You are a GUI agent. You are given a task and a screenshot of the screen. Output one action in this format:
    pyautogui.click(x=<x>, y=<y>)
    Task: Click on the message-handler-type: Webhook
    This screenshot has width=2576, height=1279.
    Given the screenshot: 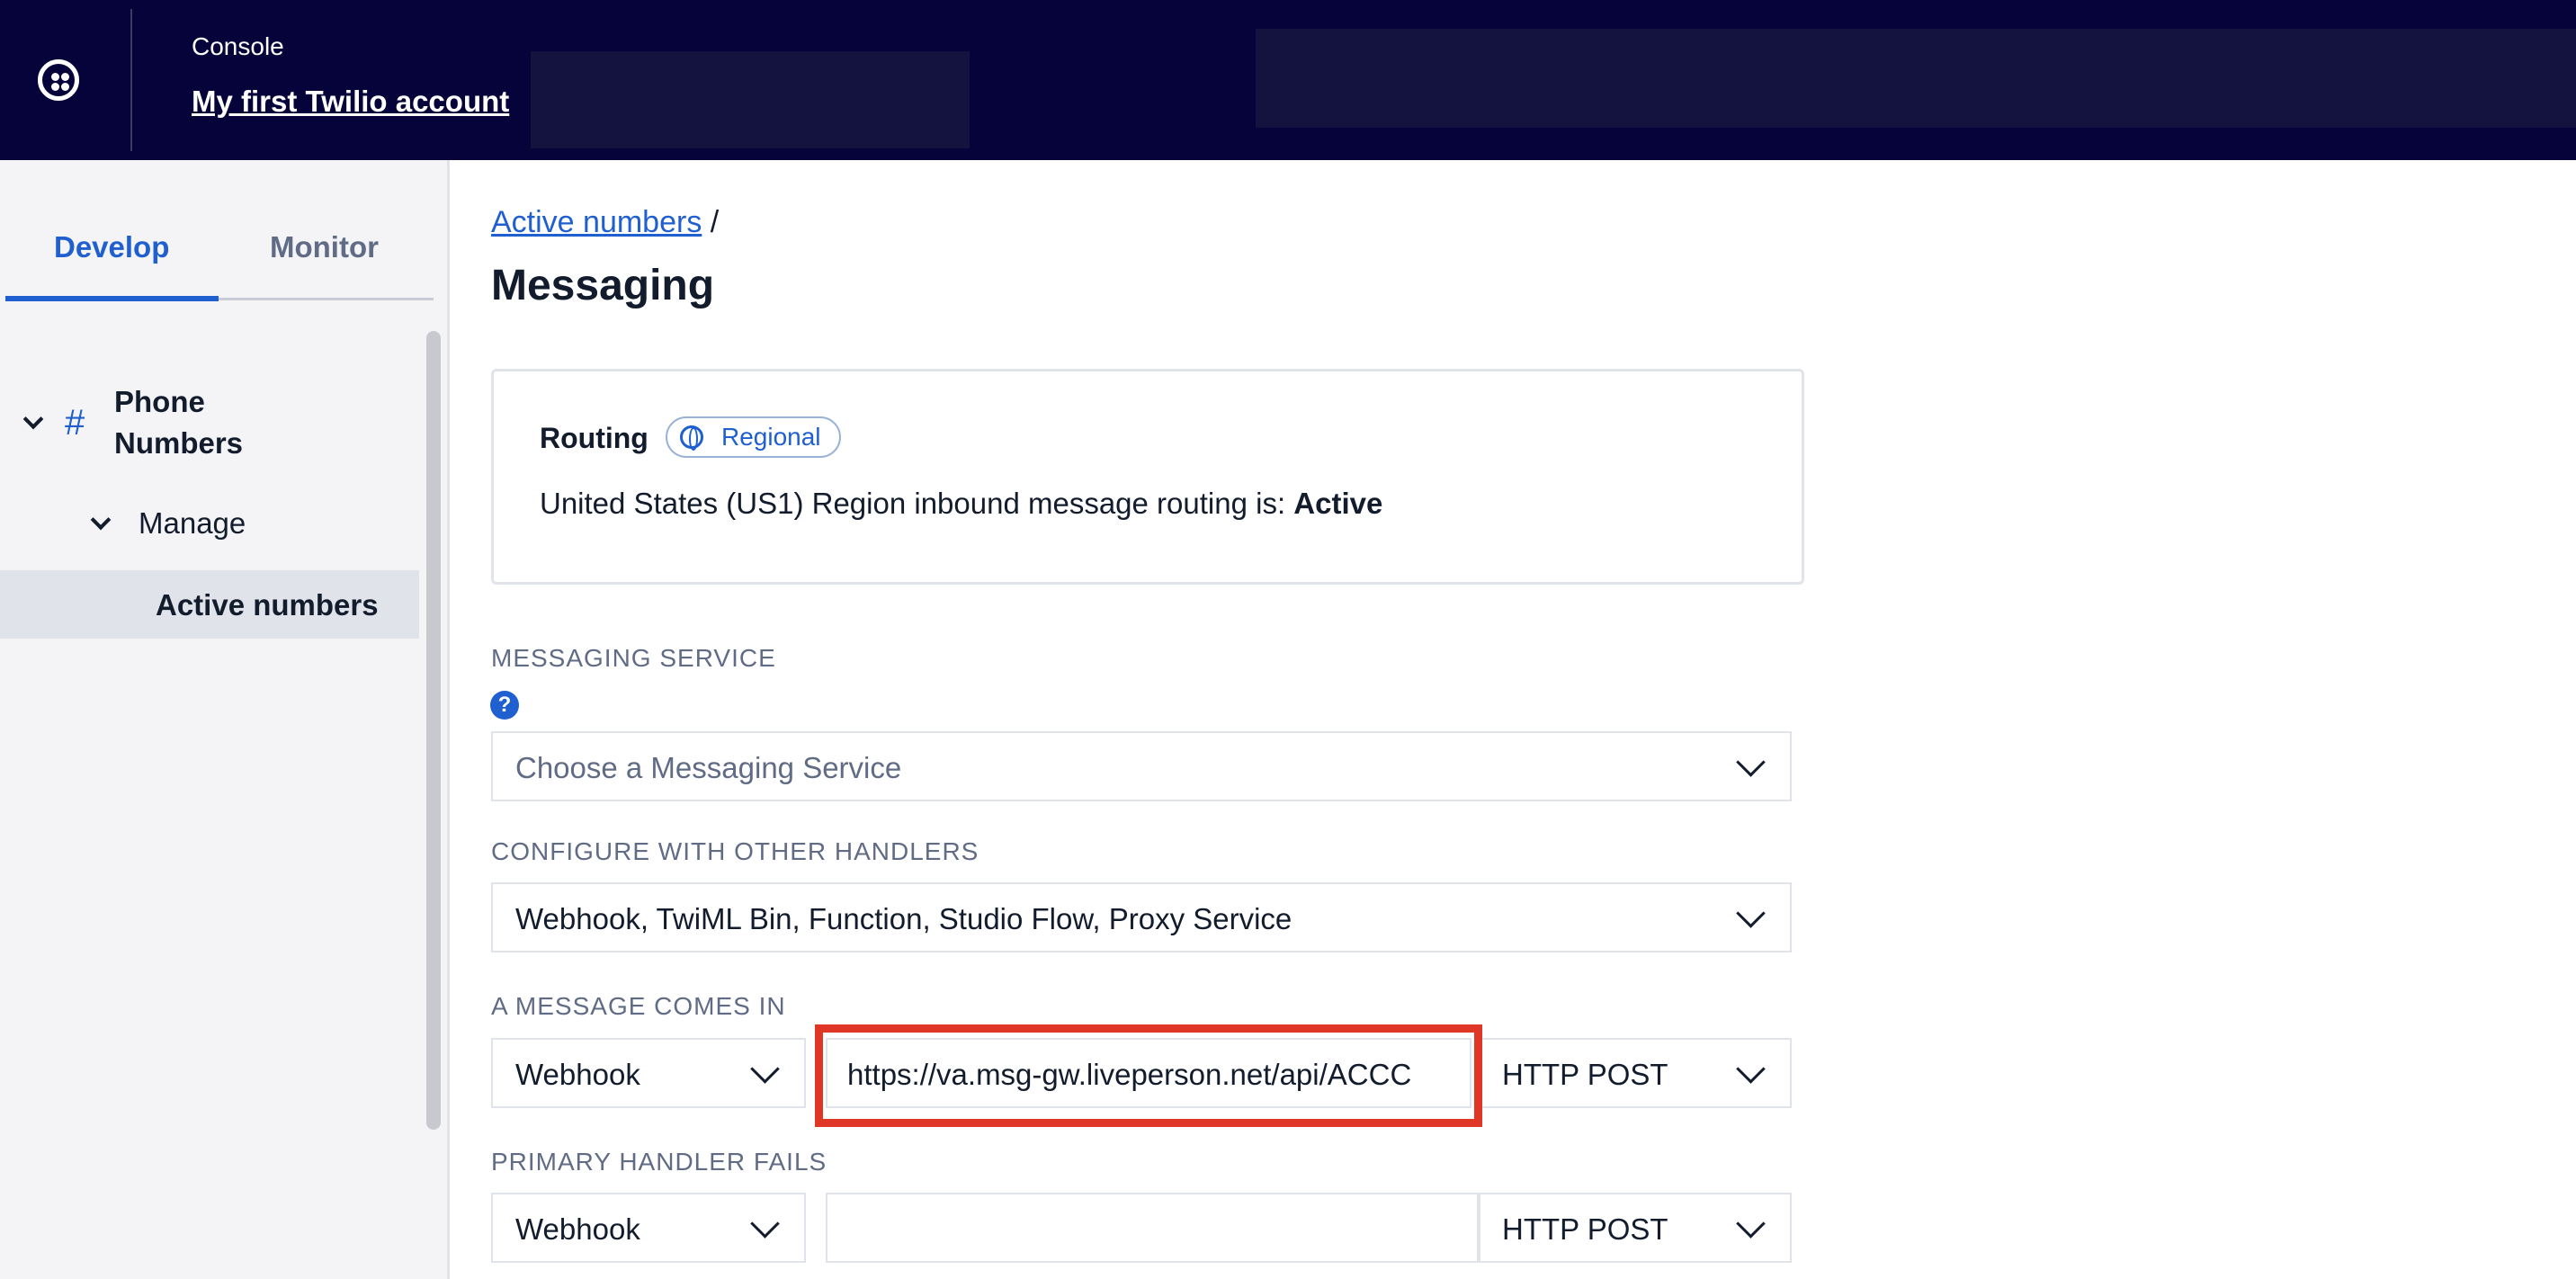 What is the action you would take?
    pyautogui.click(x=577, y=1074)
    